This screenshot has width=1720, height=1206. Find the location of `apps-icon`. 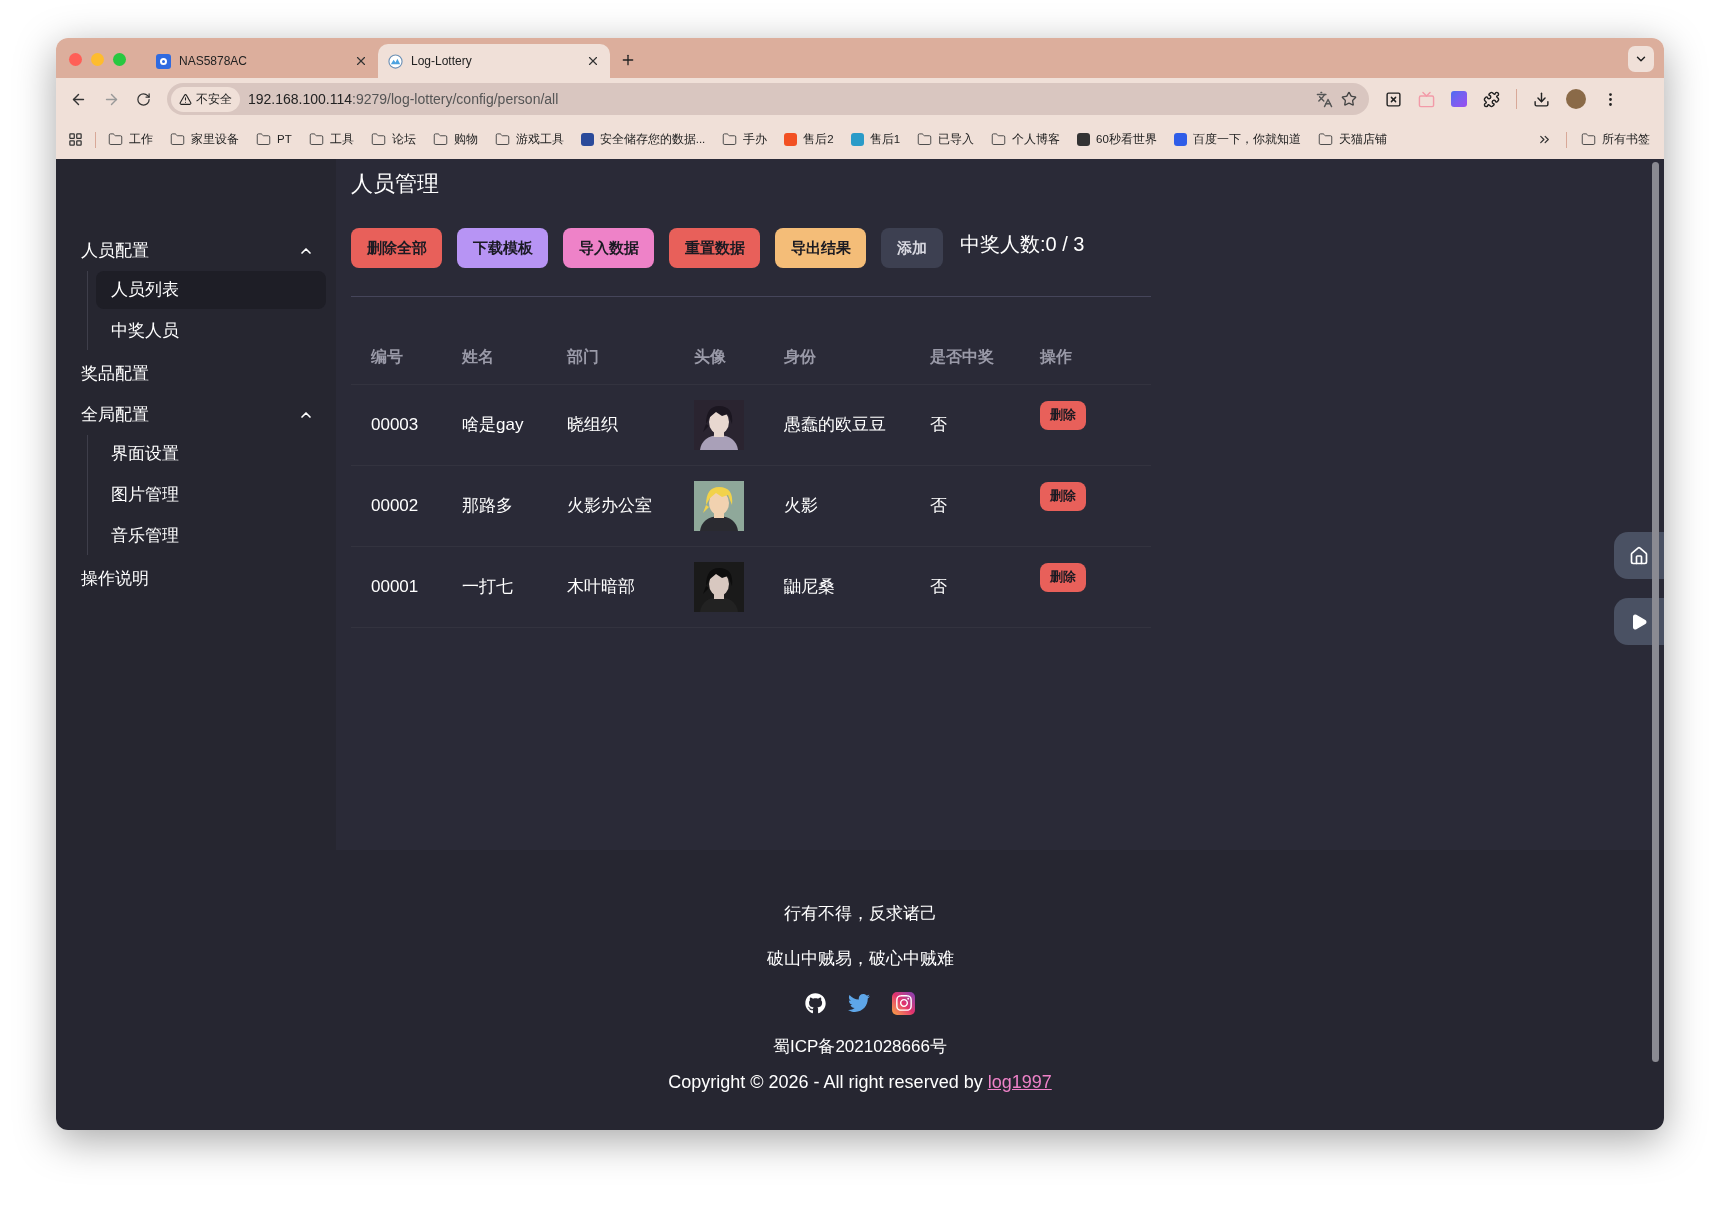

apps-icon is located at coordinates (75, 139).